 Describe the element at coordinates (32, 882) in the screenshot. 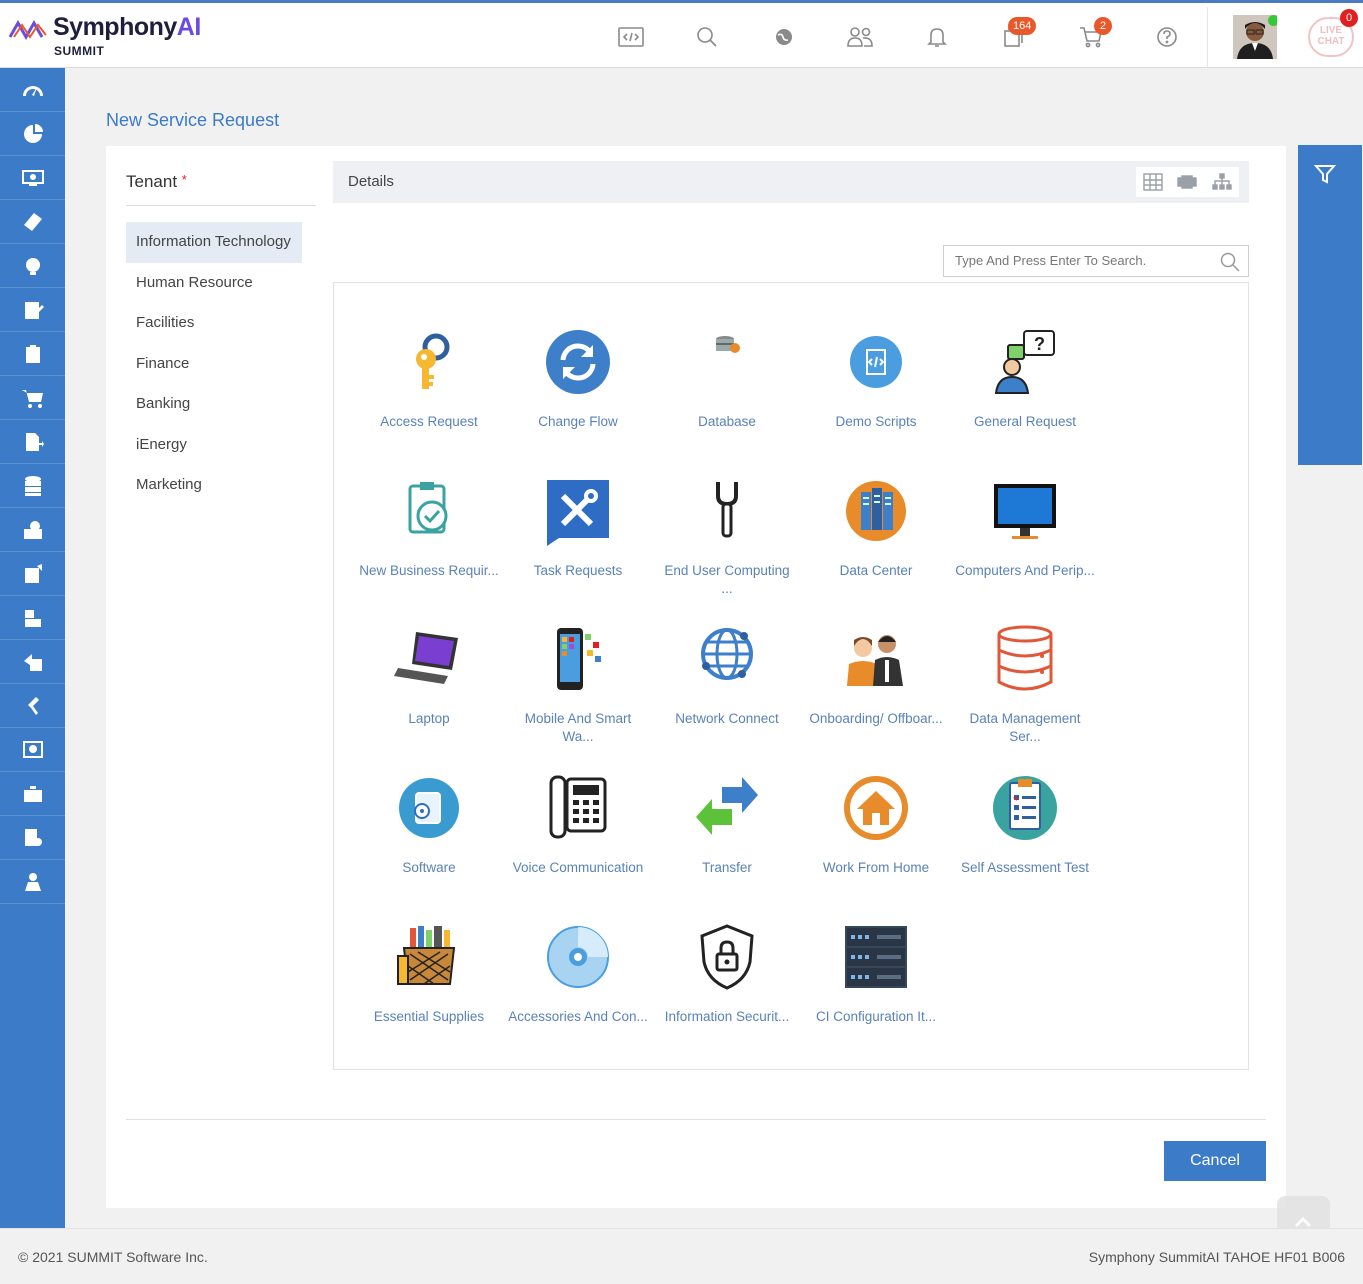

I see `sidebar-item-profile` at that location.